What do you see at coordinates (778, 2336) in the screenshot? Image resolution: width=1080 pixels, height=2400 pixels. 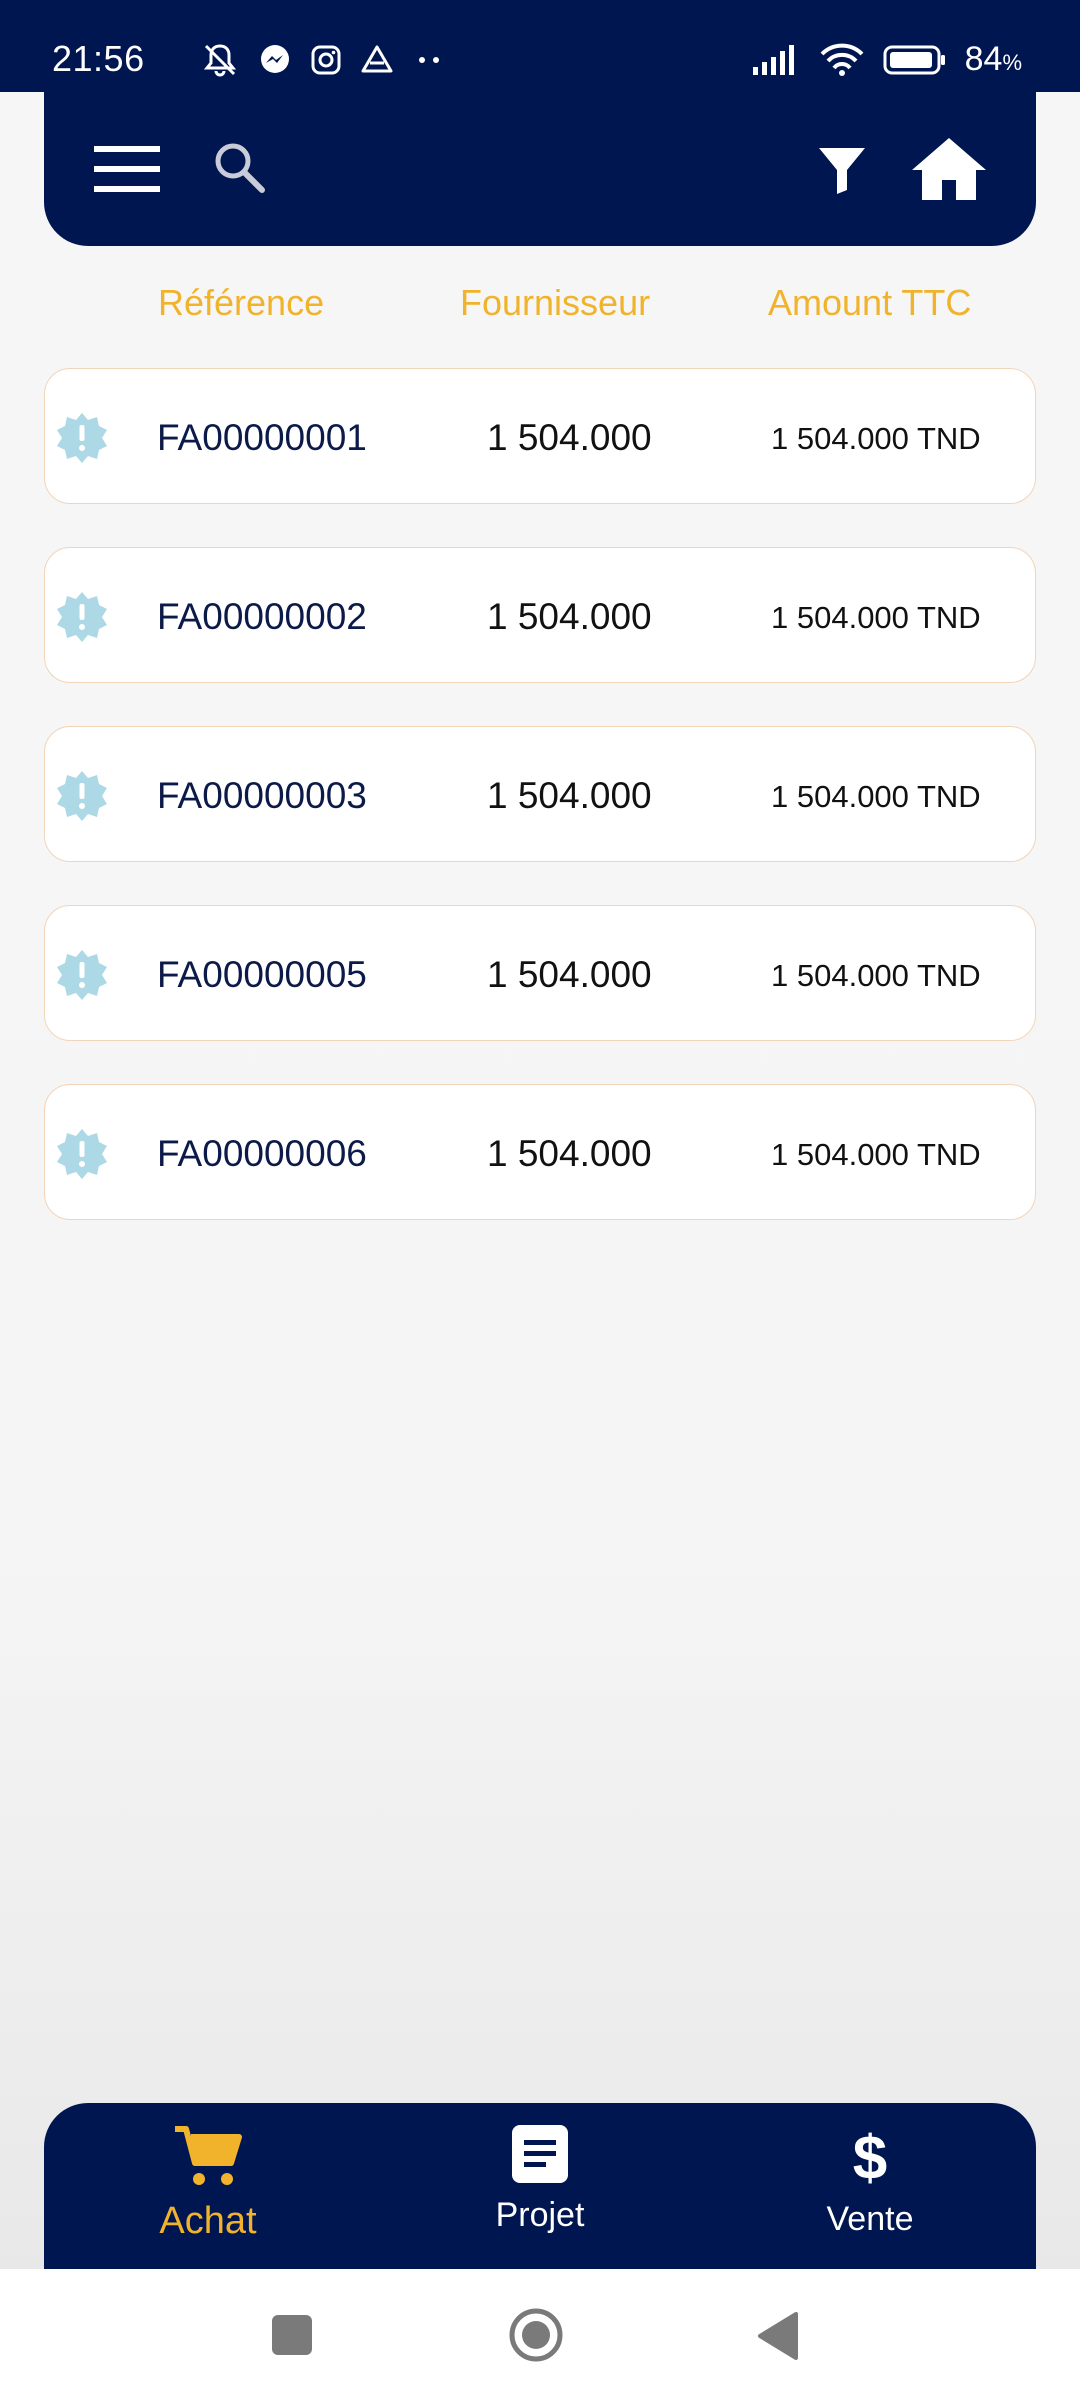 I see `back-button` at bounding box center [778, 2336].